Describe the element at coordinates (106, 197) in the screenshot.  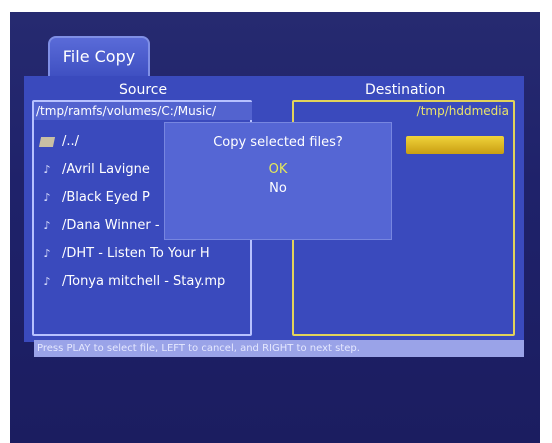
I see `list-item-label: /Black Eyed P` at that location.